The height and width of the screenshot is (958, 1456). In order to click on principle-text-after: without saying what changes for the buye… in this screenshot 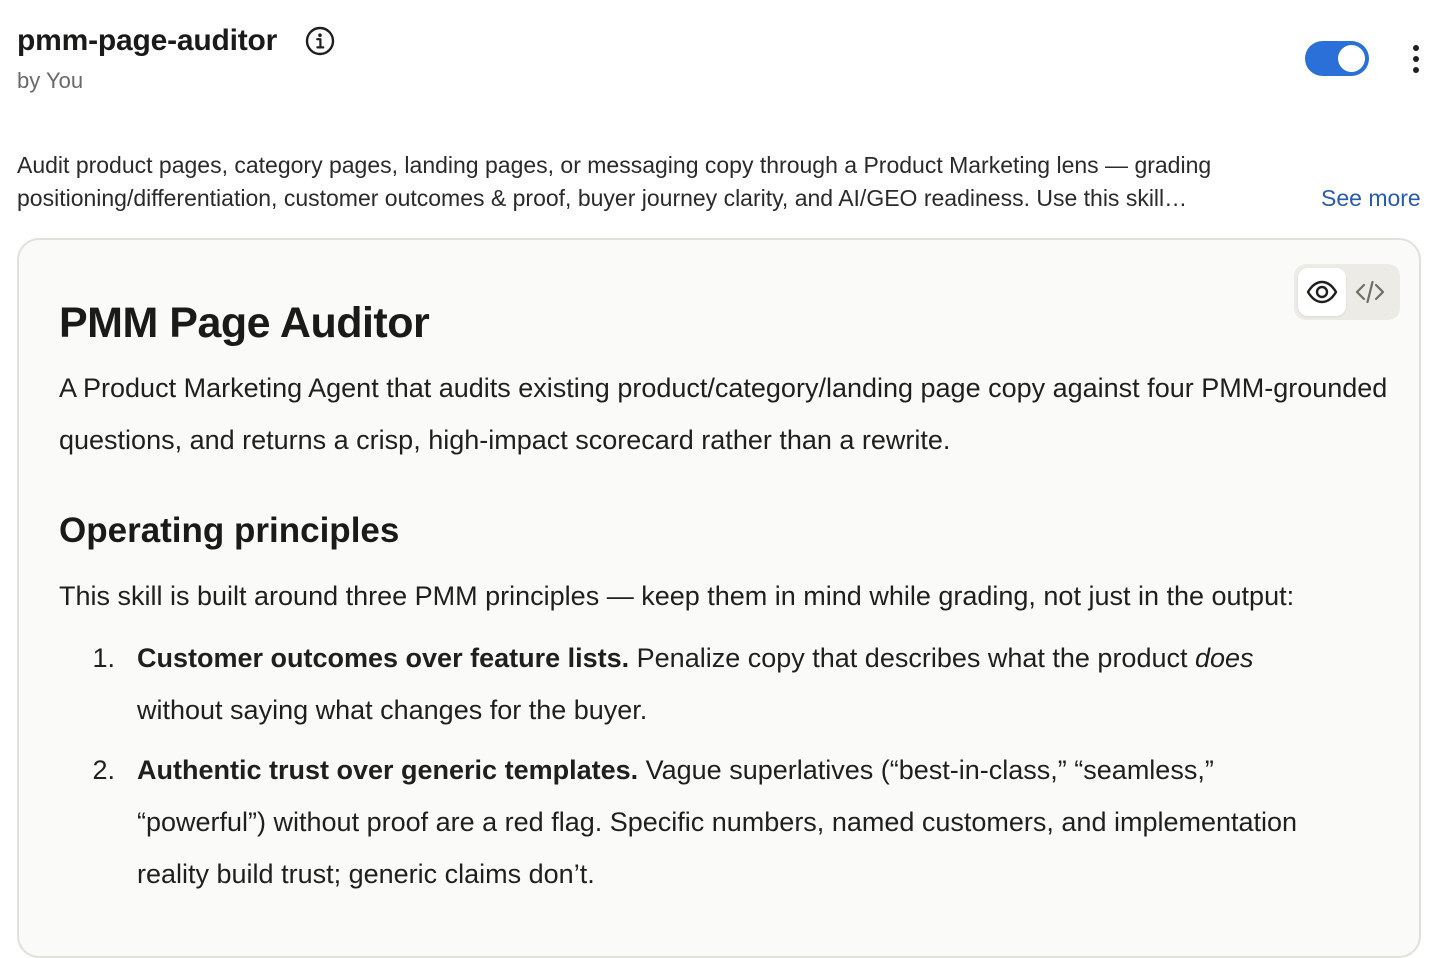, I will do `click(392, 709)`.